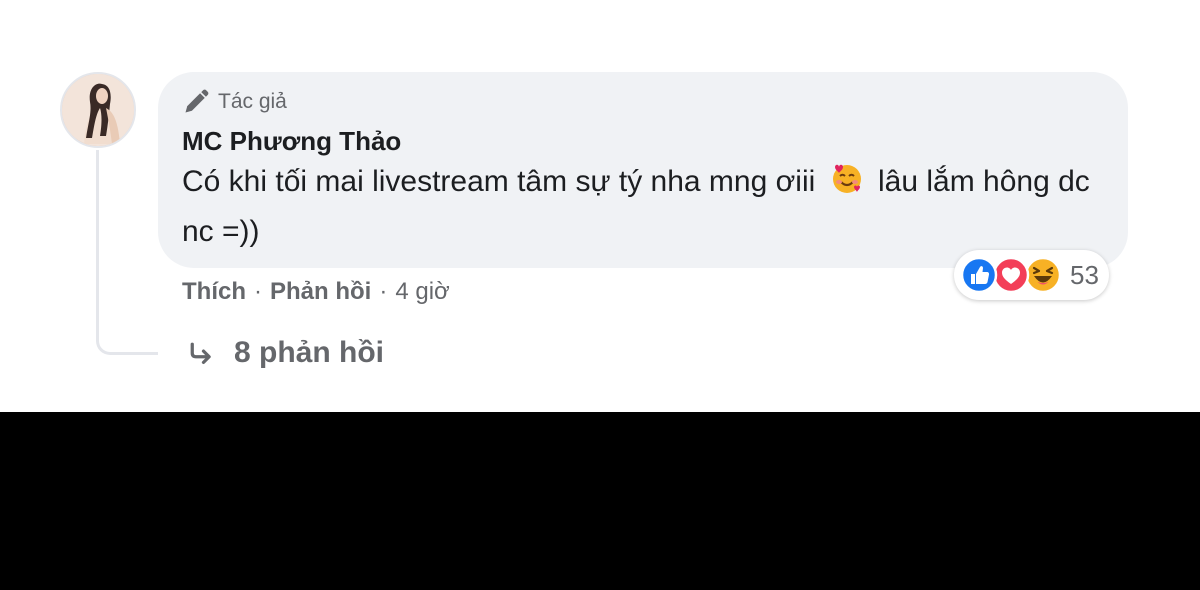 The width and height of the screenshot is (1200, 590). I want to click on avatar-image, so click(98, 110).